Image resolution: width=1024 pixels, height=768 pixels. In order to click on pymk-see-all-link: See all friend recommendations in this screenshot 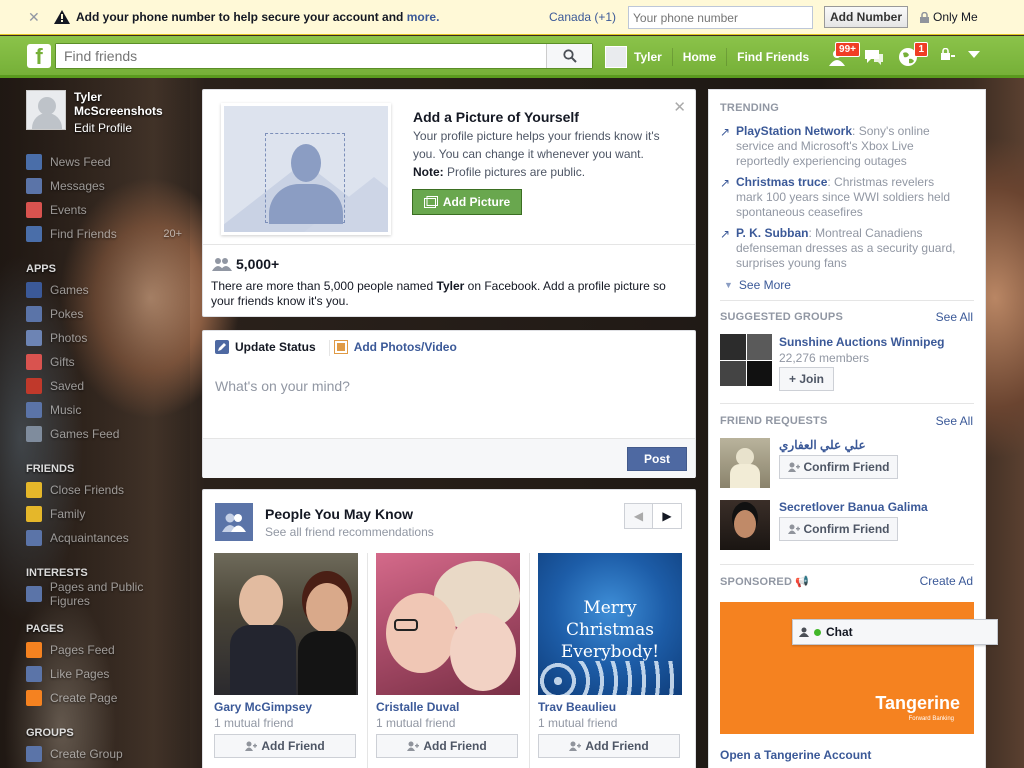, I will do `click(349, 532)`.